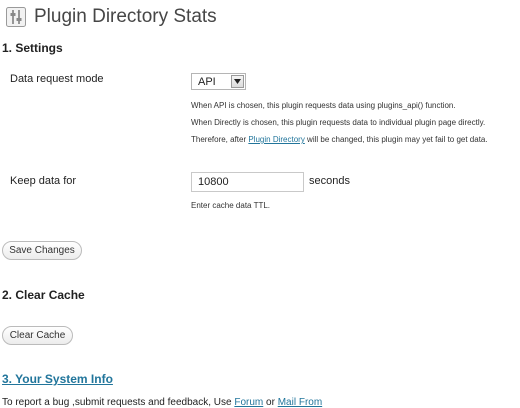  Describe the element at coordinates (16, 17) in the screenshot. I see `settings-icon` at that location.